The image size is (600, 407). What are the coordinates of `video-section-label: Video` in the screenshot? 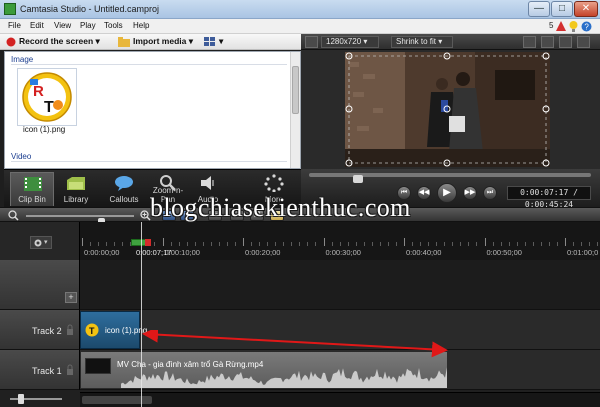 It's located at (21, 156).